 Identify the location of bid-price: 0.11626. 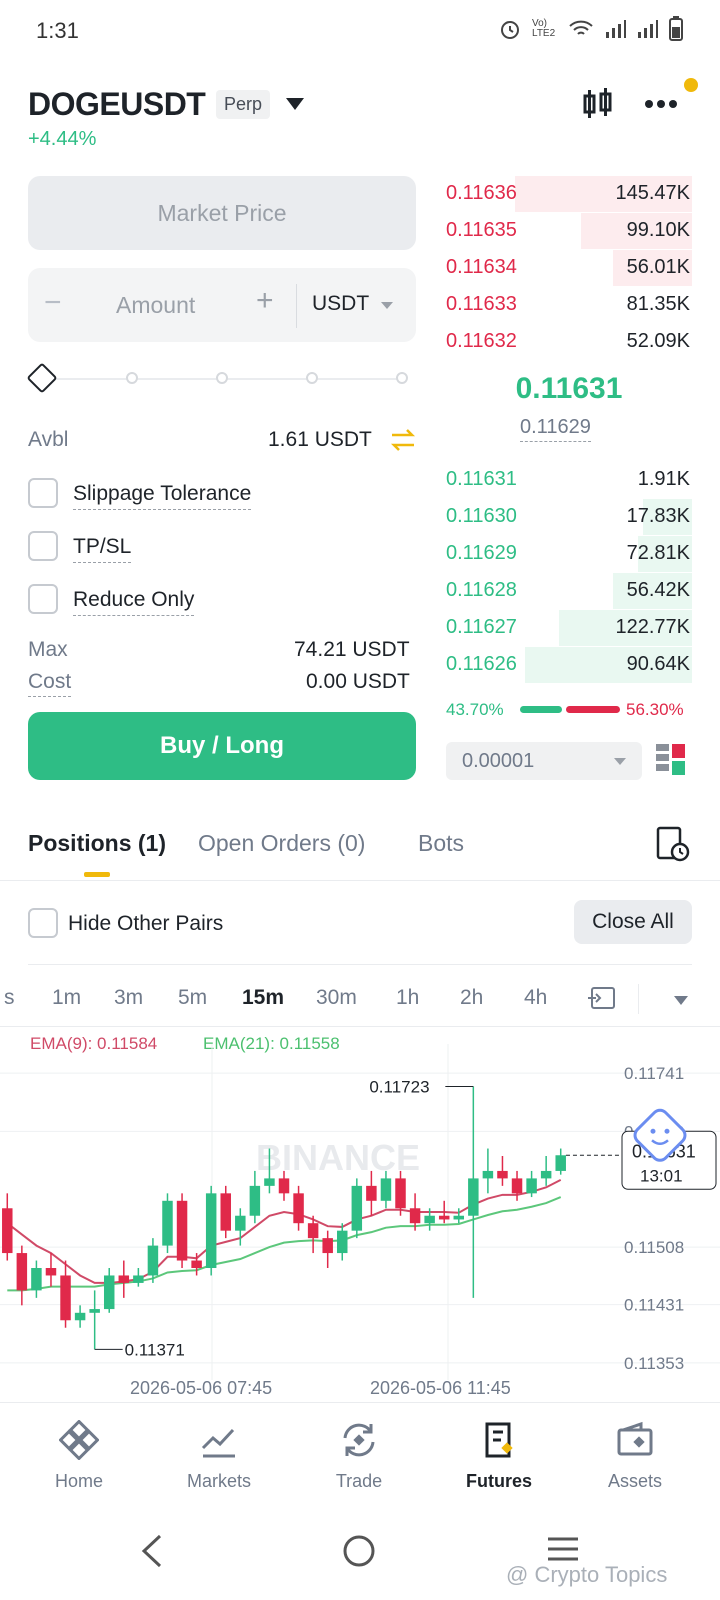
(481, 664).